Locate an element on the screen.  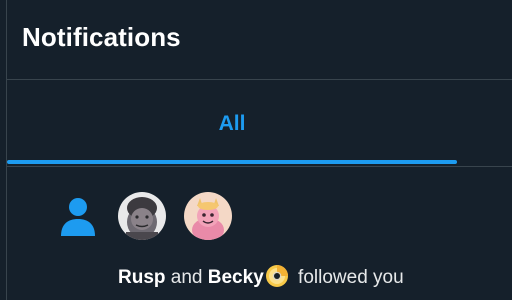
person-icon is located at coordinates (78, 217).